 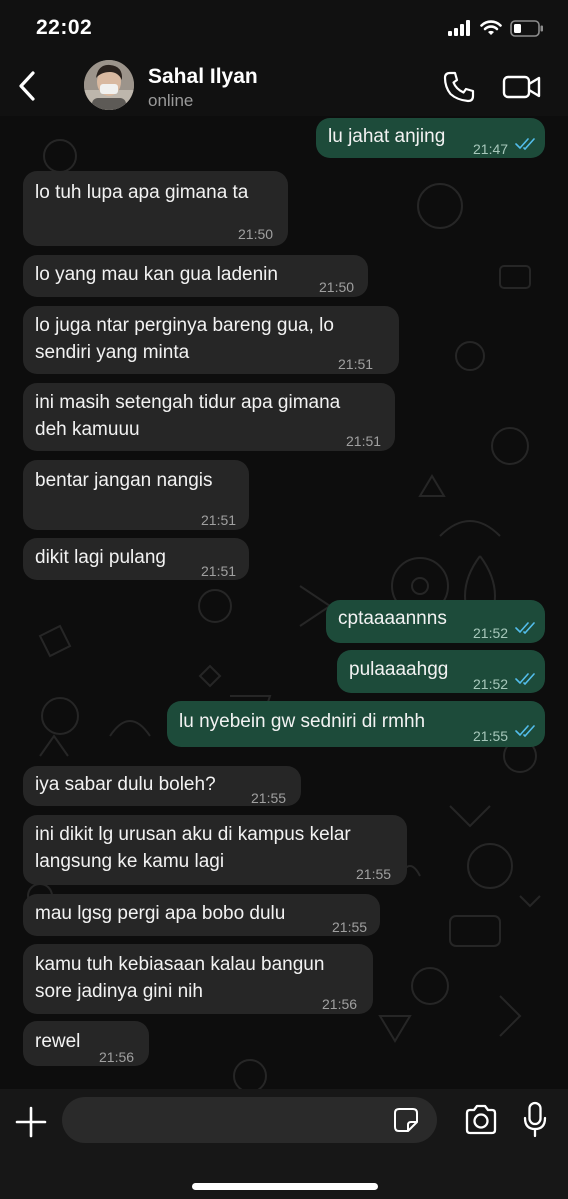 I want to click on message-text: dikit lagi pulang, so click(x=100, y=557).